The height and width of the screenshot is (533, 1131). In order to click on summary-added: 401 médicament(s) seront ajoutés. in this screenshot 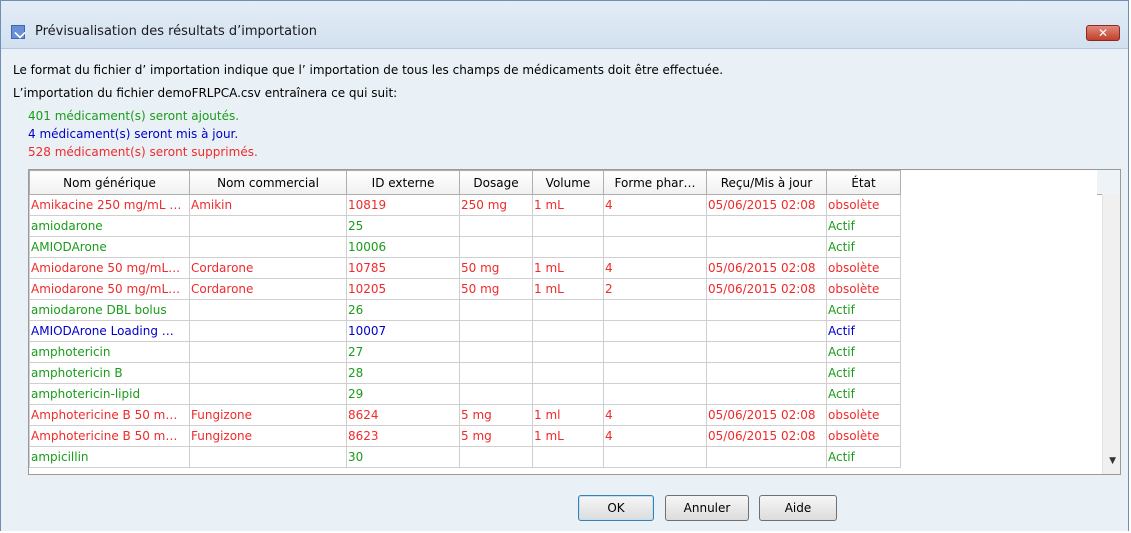, I will do `click(134, 116)`.